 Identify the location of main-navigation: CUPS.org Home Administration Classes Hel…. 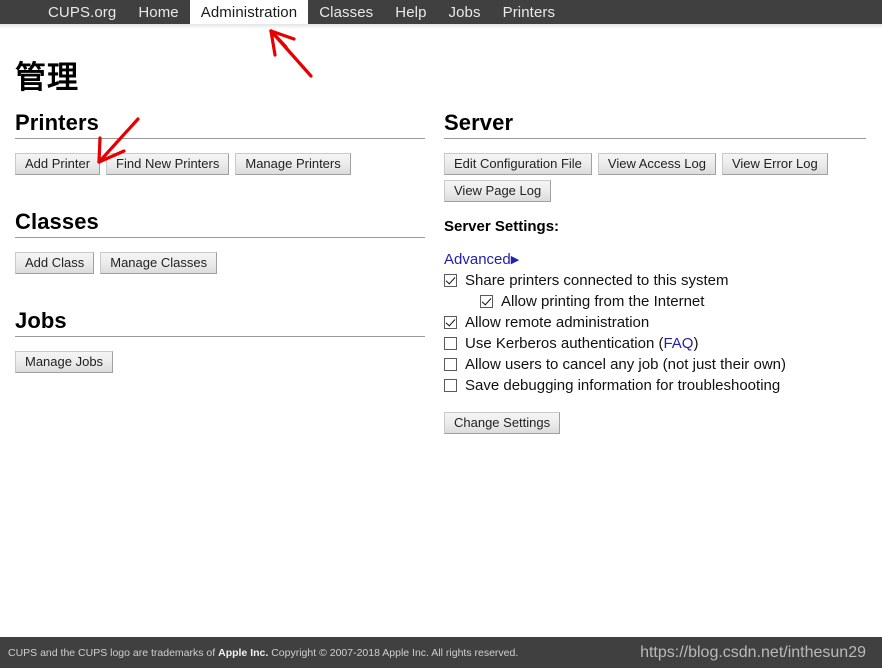
(441, 12).